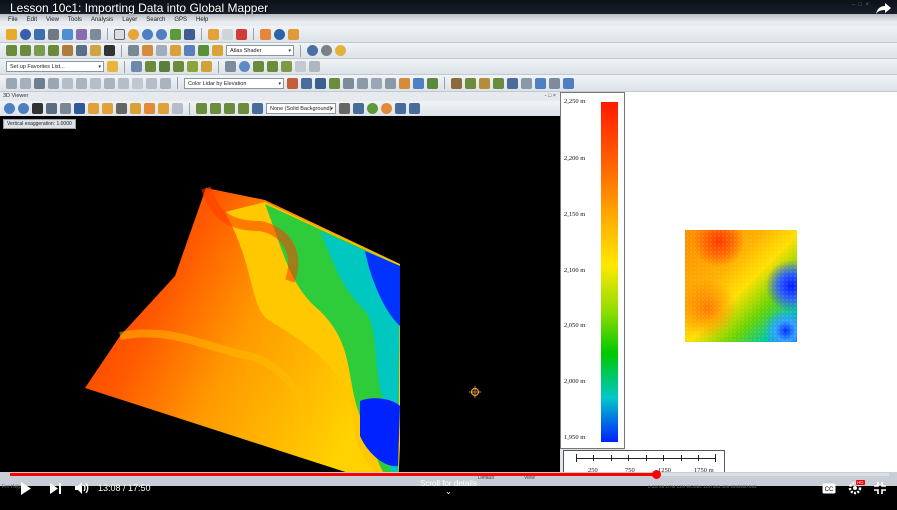  I want to click on back-arrow-icon, so click(175, 34).